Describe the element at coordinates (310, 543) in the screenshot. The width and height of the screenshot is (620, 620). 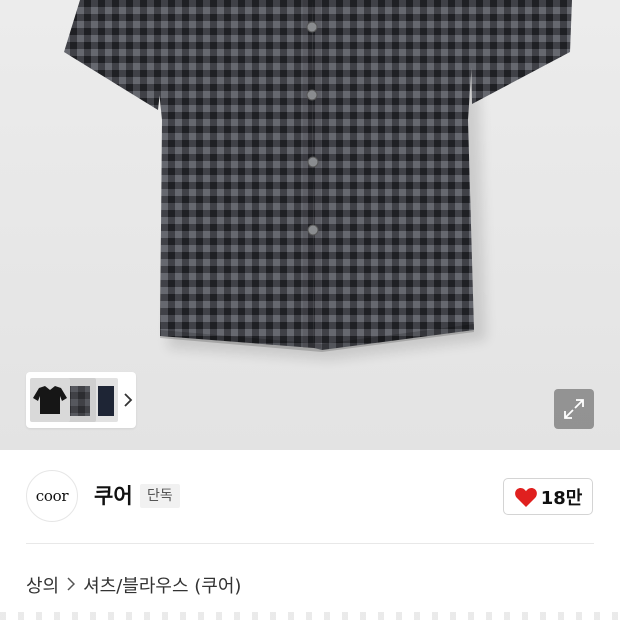
I see `divider` at that location.